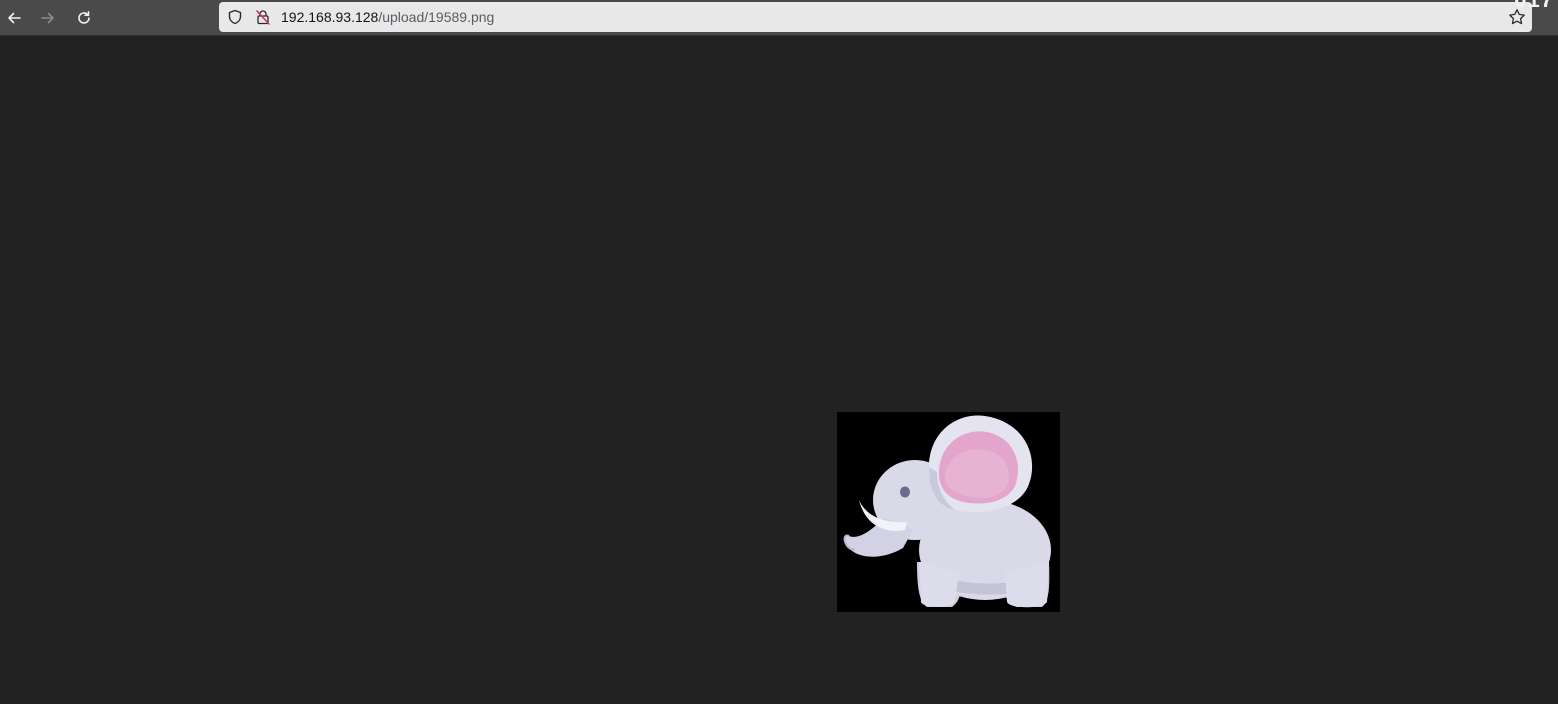 The image size is (1558, 704). I want to click on reload-button, so click(84, 18).